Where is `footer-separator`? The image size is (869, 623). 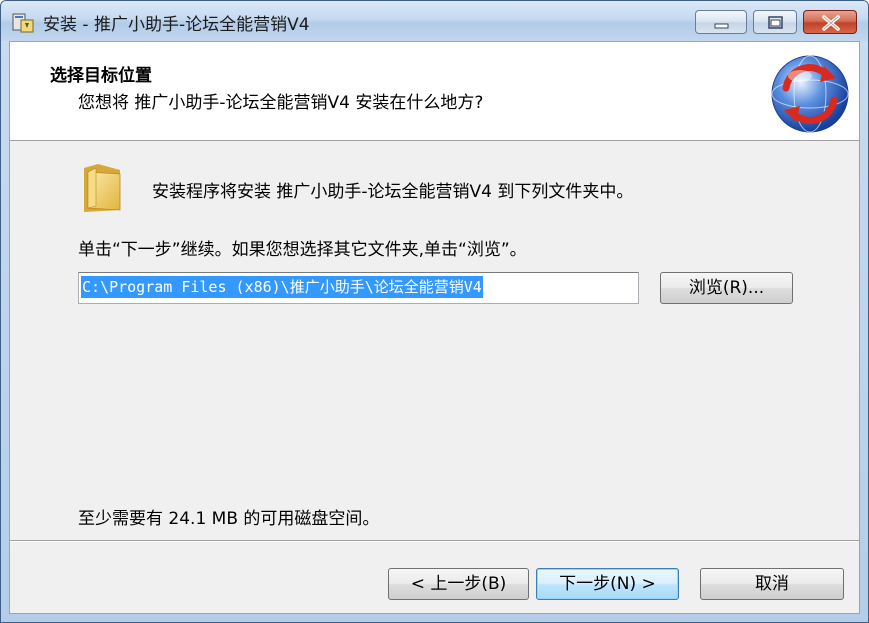
footer-separator is located at coordinates (434, 541).